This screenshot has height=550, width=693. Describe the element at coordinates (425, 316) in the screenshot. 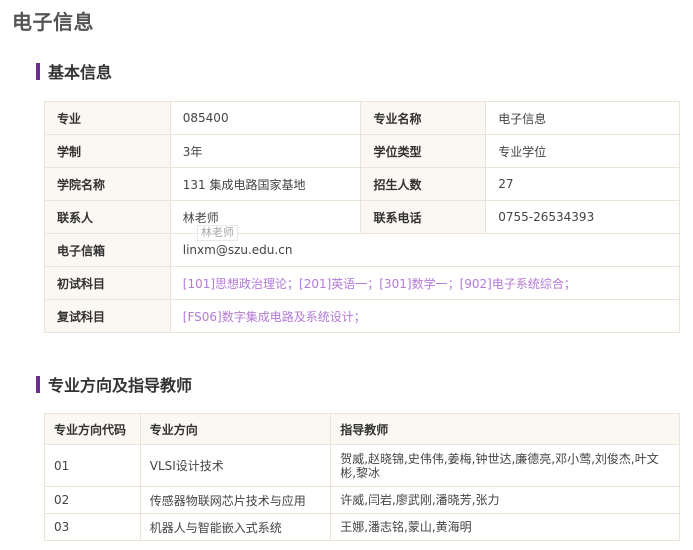

I see `retest-subjects-link: [FS06]数字集成电路及系统设计；` at that location.